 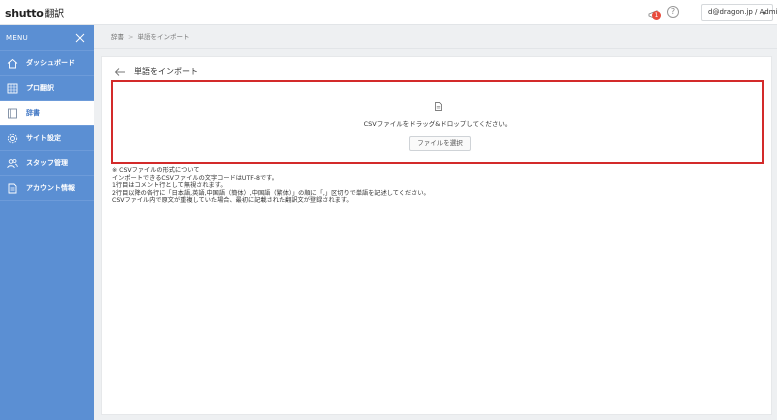 What do you see at coordinates (673, 12) in the screenshot?
I see `help-icon: ?` at bounding box center [673, 12].